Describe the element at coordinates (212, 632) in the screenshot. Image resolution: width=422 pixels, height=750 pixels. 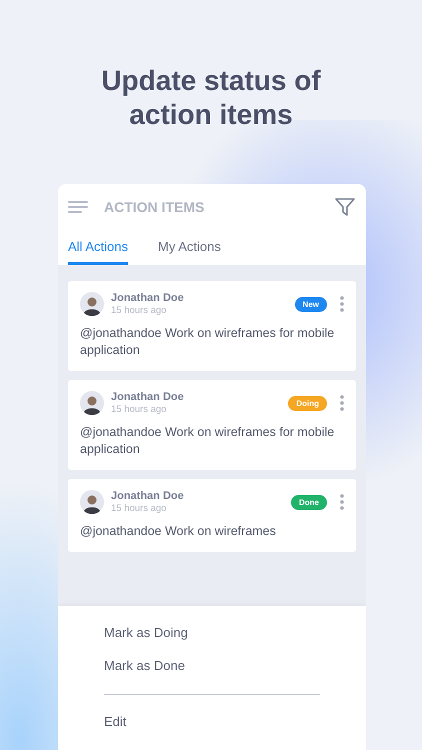
I see `menu-item: Mark as Doing` at that location.